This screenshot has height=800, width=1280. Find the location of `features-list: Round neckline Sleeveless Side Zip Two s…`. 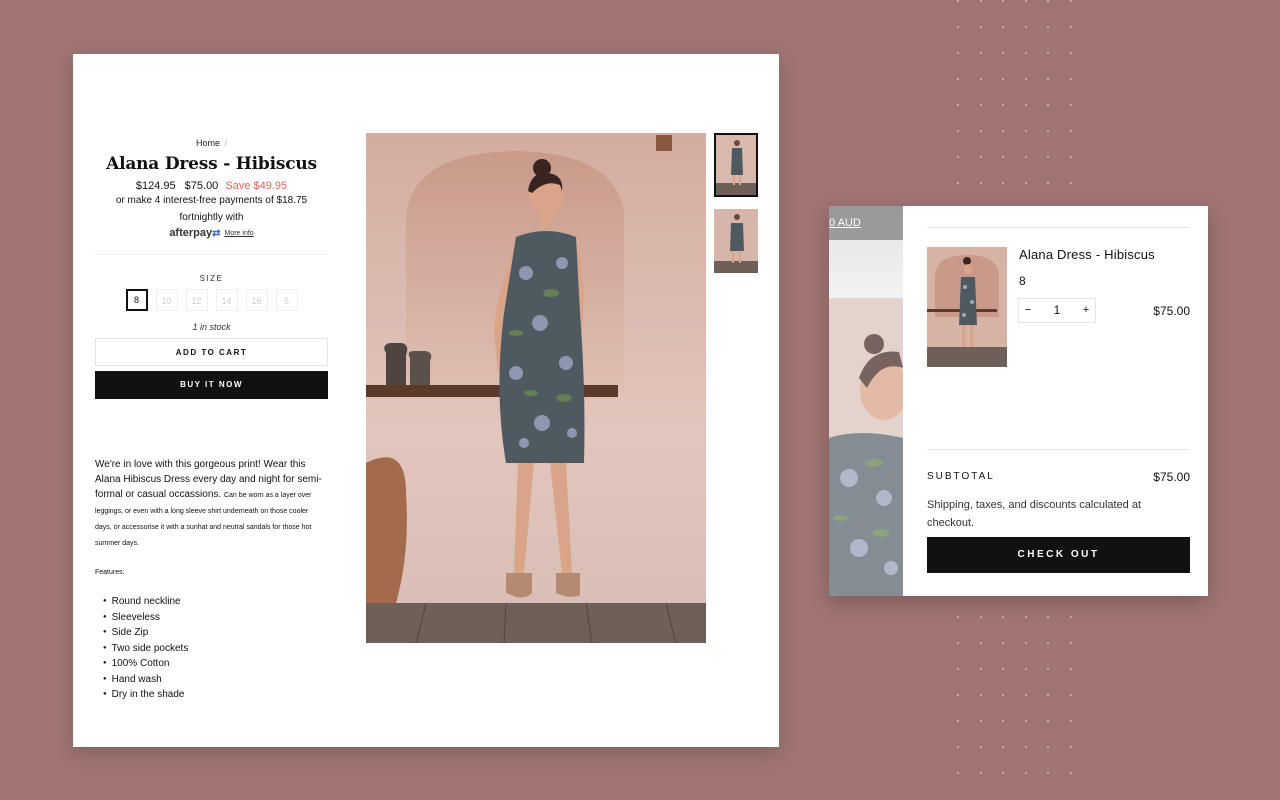

features-list: Round neckline Sleeveless Side Zip Two s… is located at coordinates (213, 648).